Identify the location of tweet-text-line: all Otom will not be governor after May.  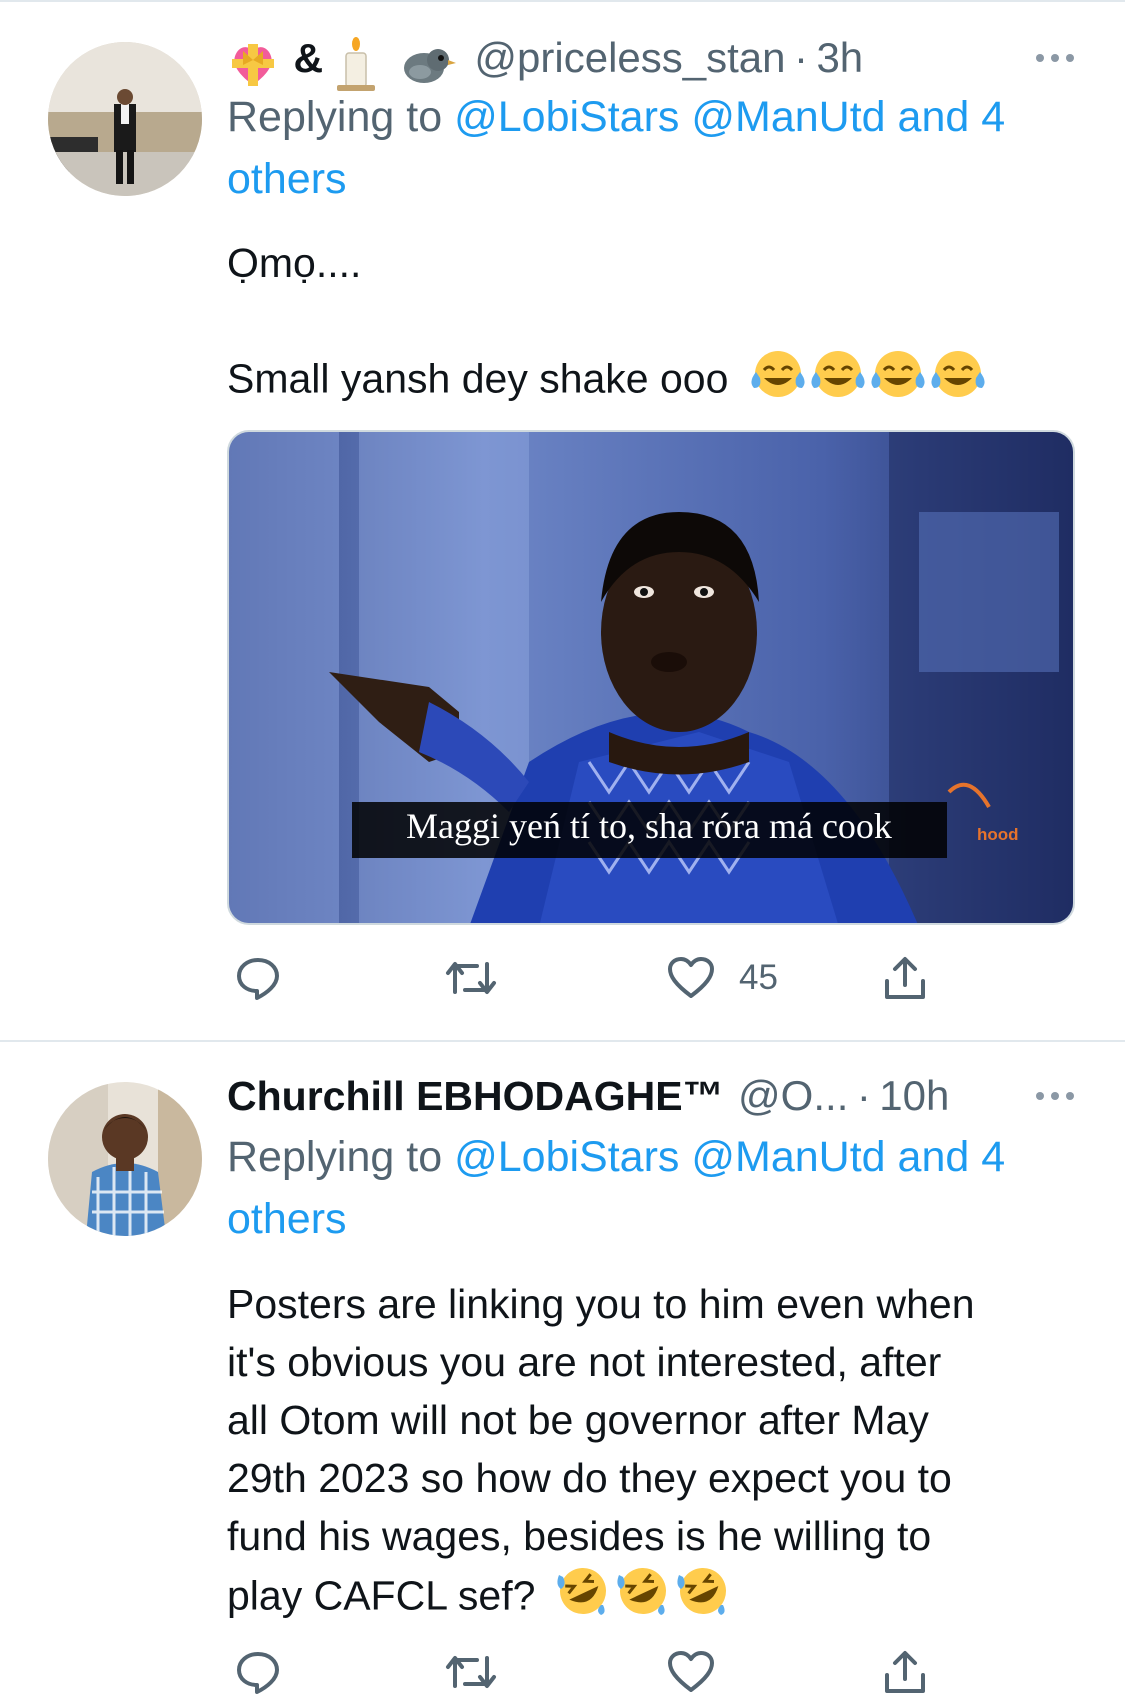
(578, 1420).